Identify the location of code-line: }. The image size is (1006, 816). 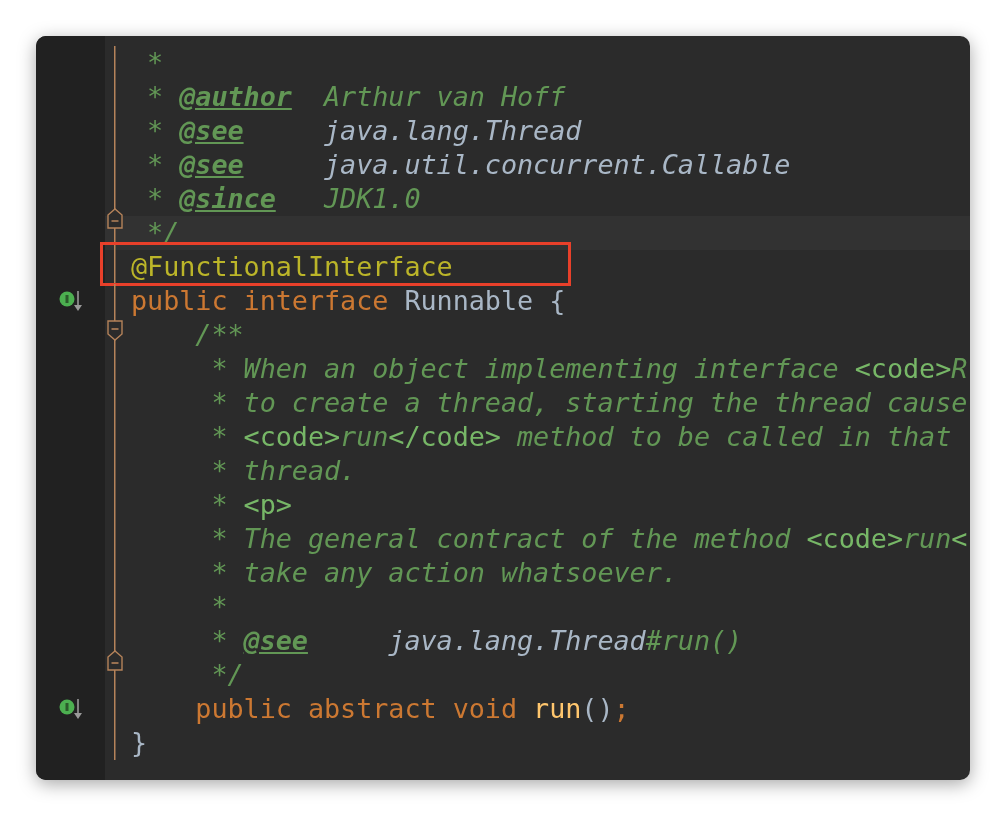
(139, 743).